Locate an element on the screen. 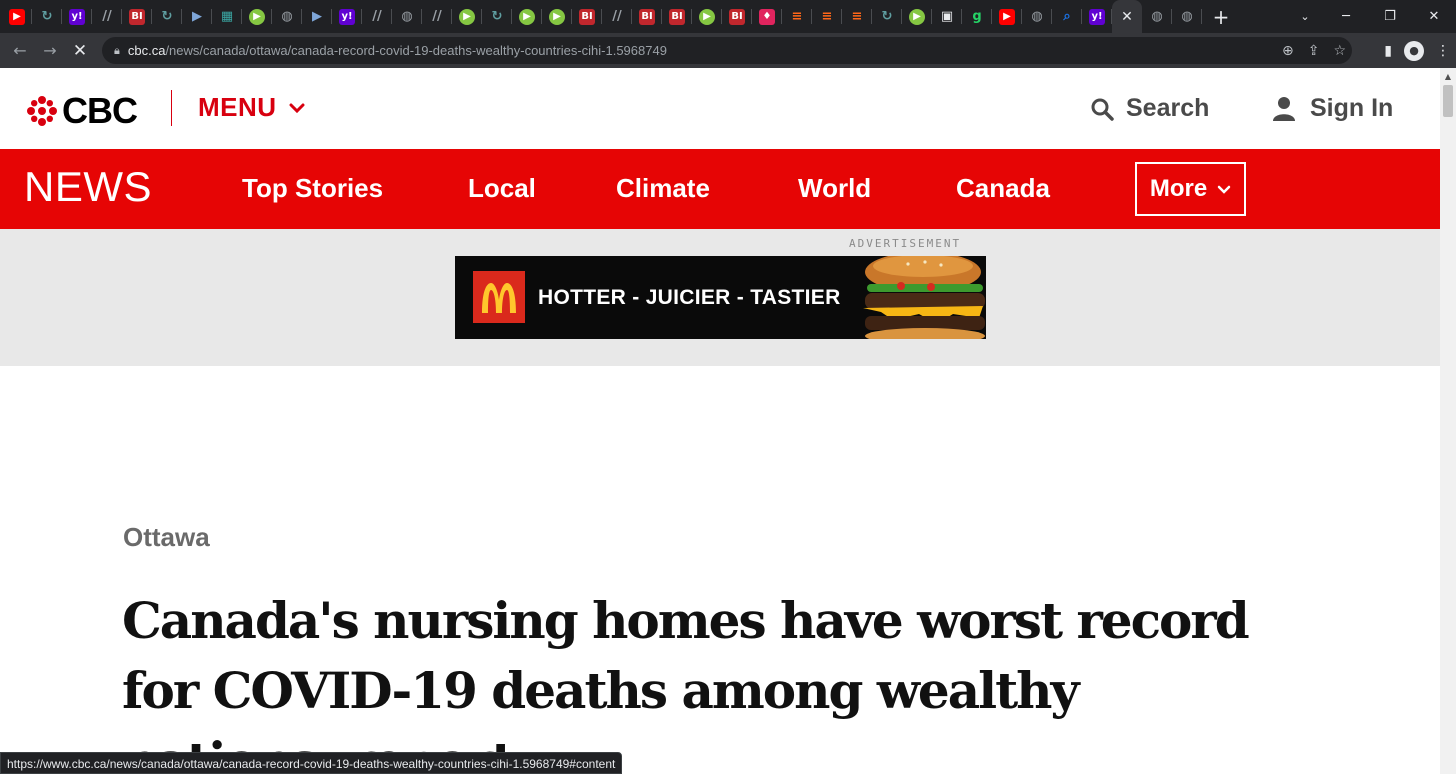 The image size is (1456, 774). close-tab-icon: ✕ is located at coordinates (1127, 17).